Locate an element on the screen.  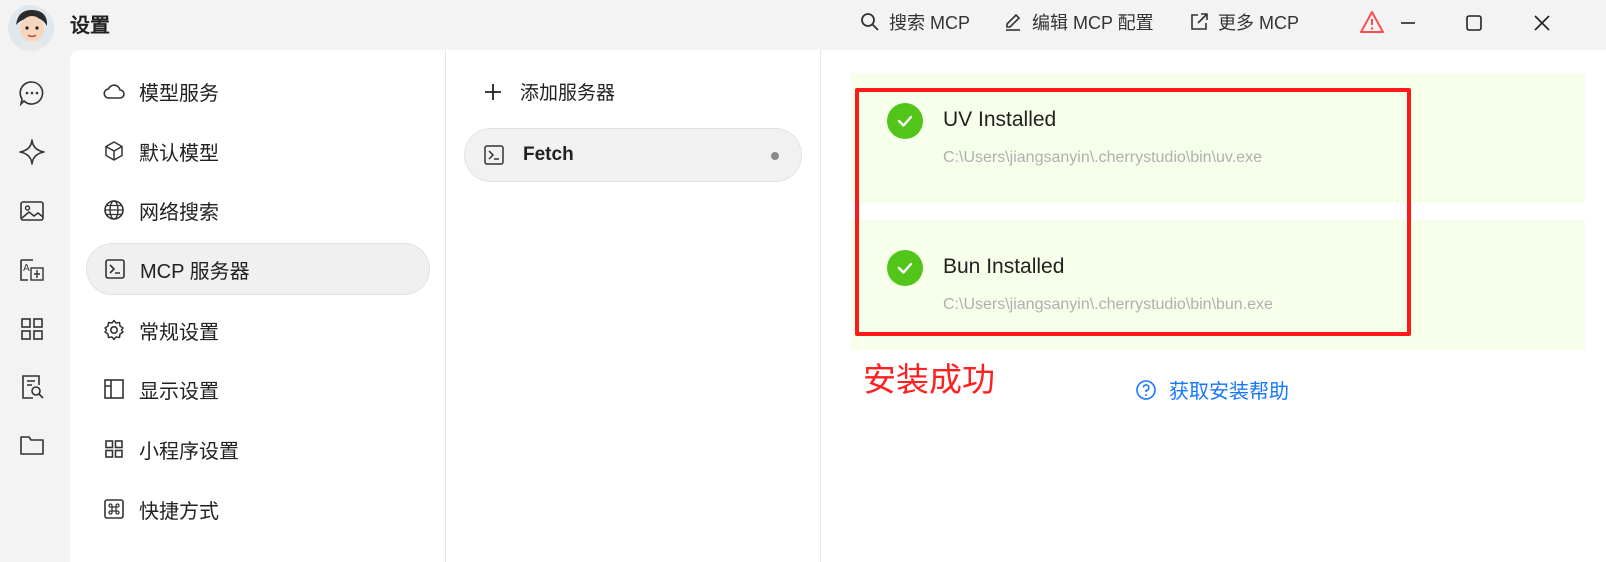
install-help-label: 获取安装帮助 is located at coordinates (1229, 392).